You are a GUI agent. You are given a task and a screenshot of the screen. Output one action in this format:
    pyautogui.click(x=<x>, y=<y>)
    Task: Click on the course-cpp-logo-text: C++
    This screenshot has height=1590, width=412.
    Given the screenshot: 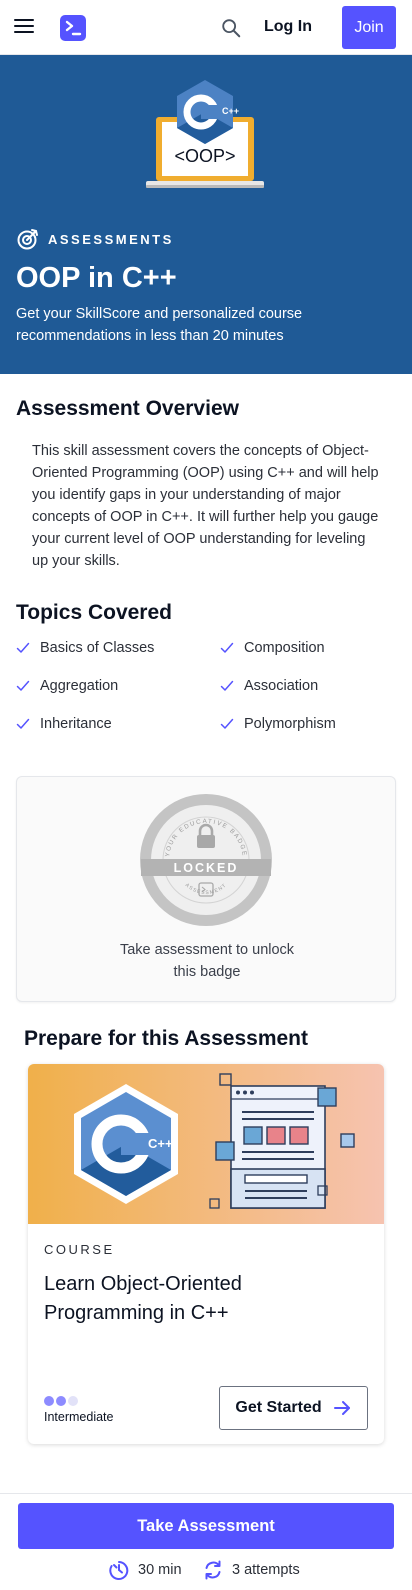 What is the action you would take?
    pyautogui.click(x=160, y=1143)
    